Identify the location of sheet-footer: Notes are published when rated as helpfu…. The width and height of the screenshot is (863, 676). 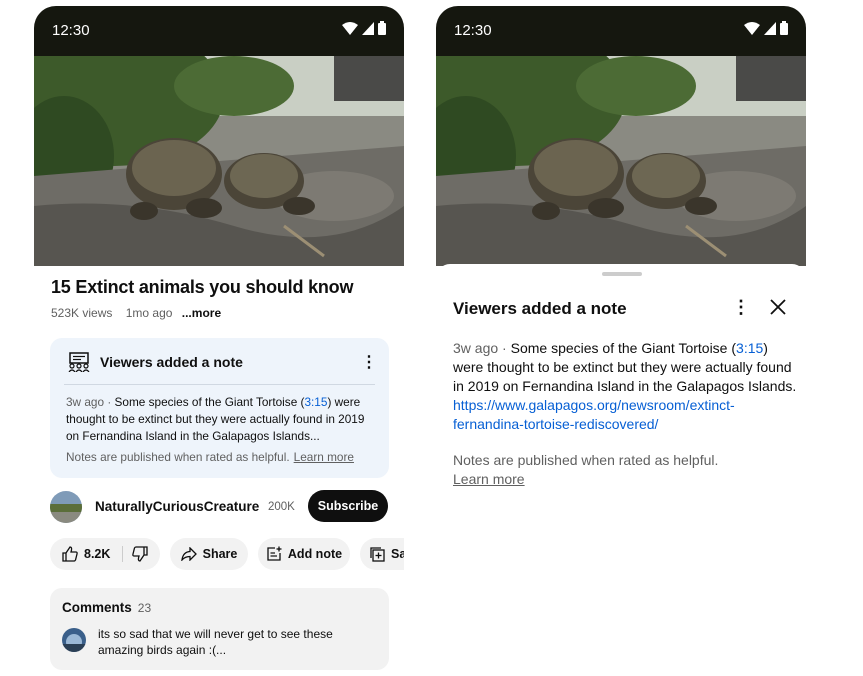
(585, 470).